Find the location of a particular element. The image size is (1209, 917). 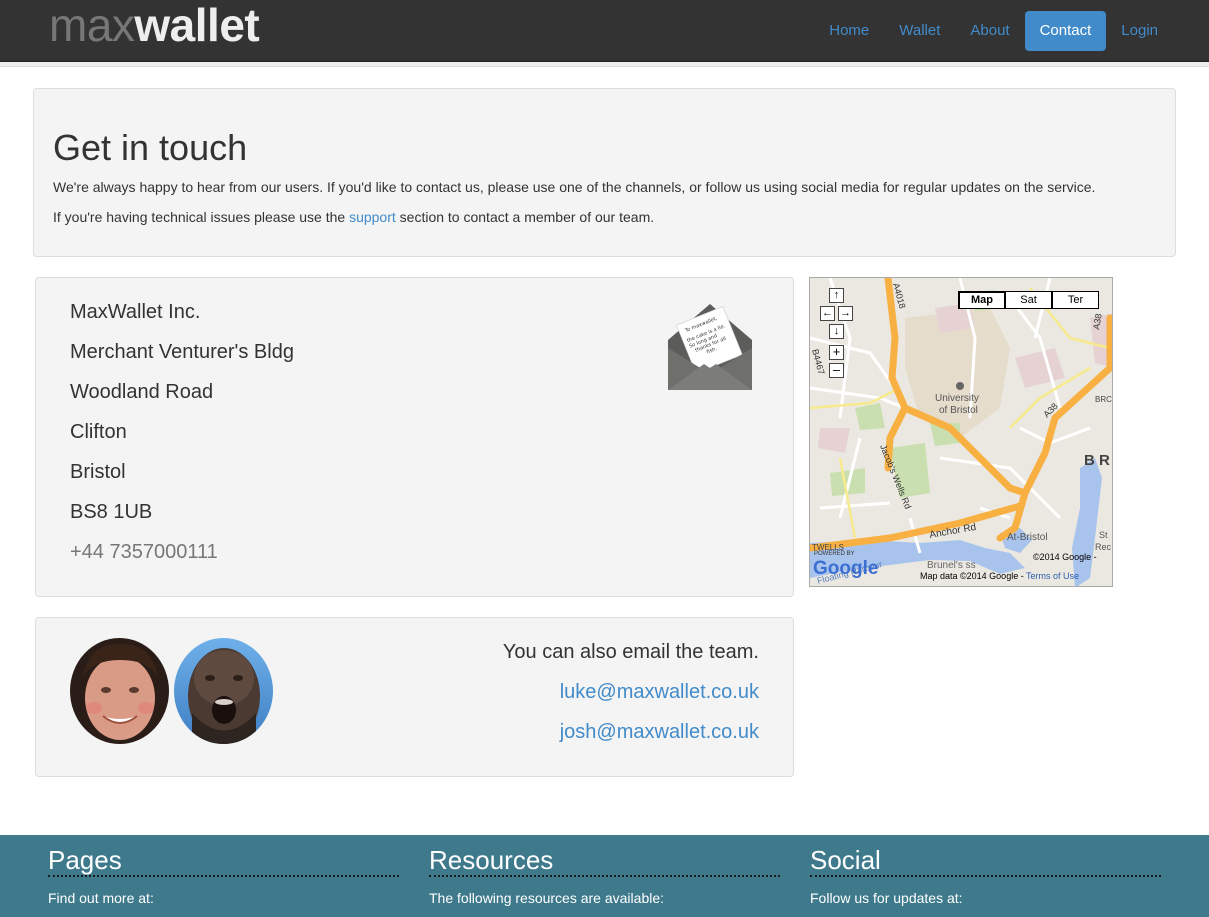

map-type-sat-button: Sat is located at coordinates (1028, 300).